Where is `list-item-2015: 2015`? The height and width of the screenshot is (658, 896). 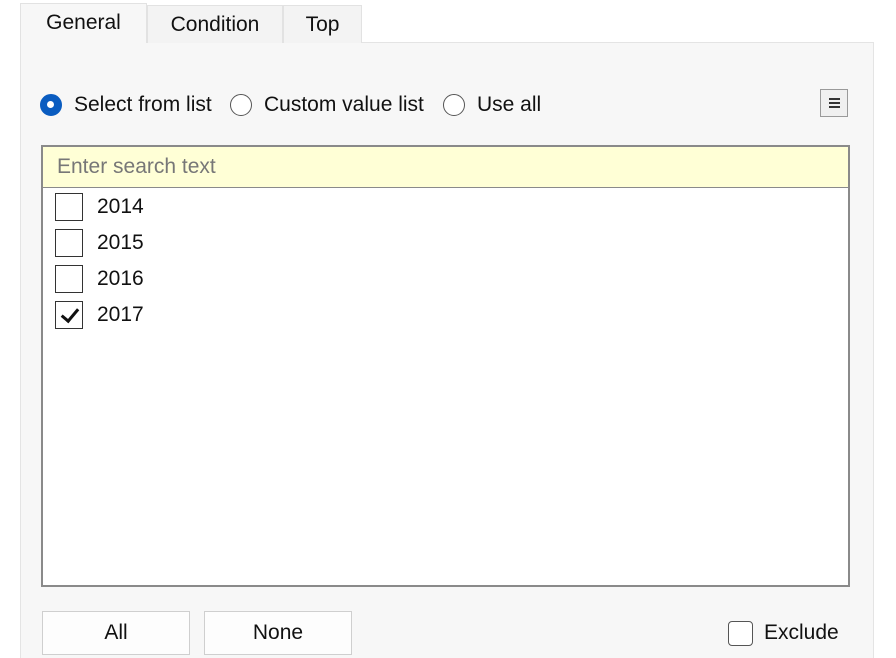
list-item-2015: 2015 is located at coordinates (99, 243).